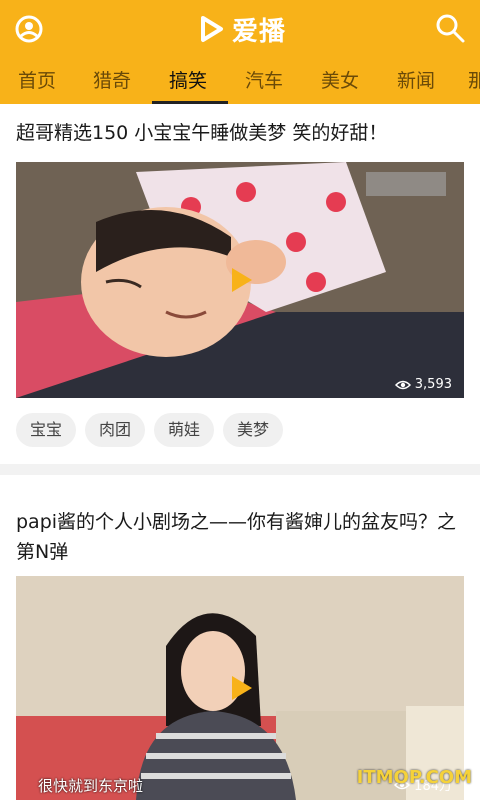 Image resolution: width=480 pixels, height=800 pixels. Describe the element at coordinates (212, 29) in the screenshot. I see `play-logo-icon` at that location.